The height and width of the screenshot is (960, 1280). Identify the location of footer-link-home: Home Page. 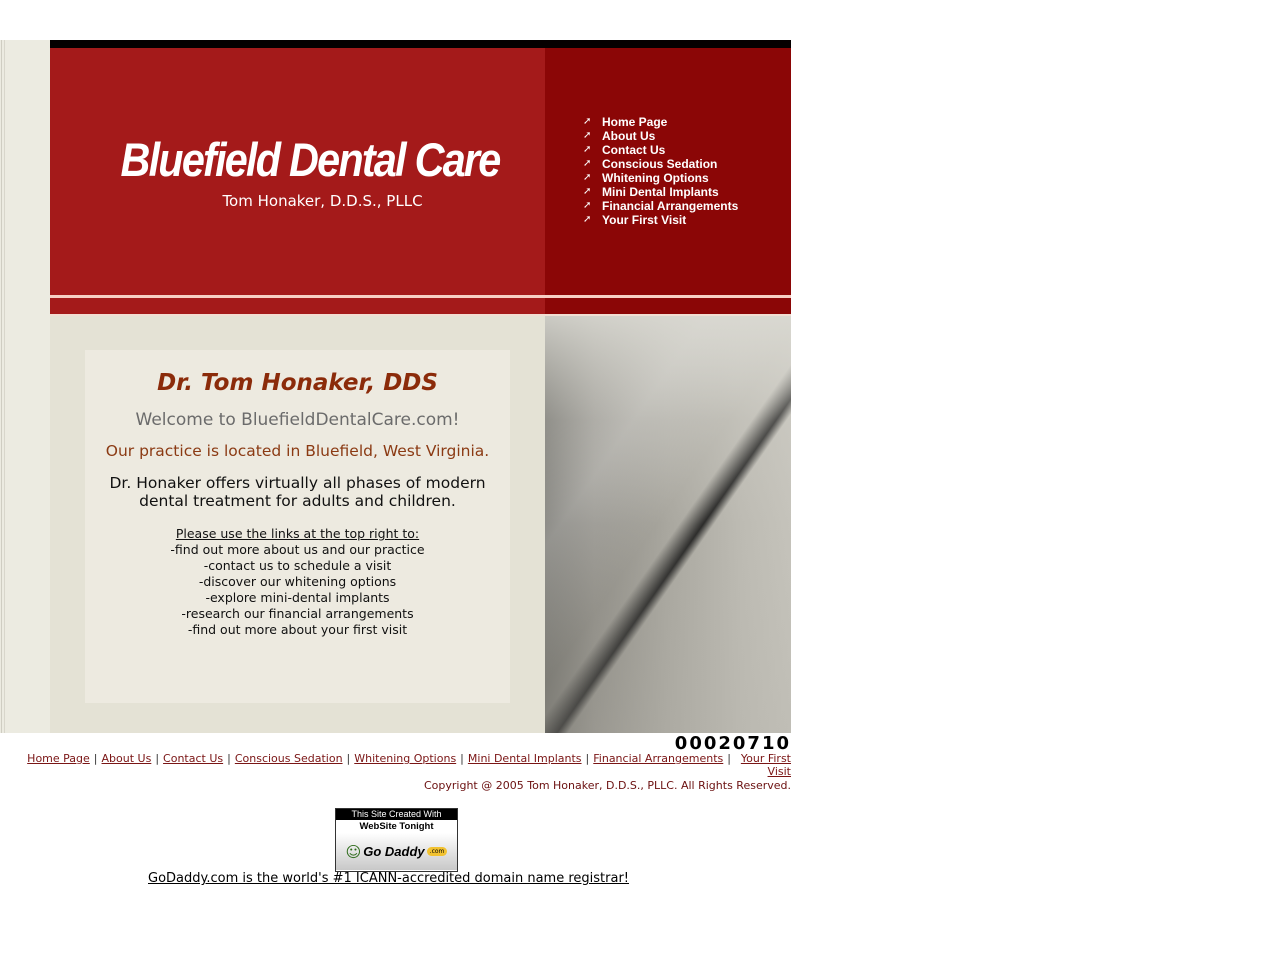
(58, 758).